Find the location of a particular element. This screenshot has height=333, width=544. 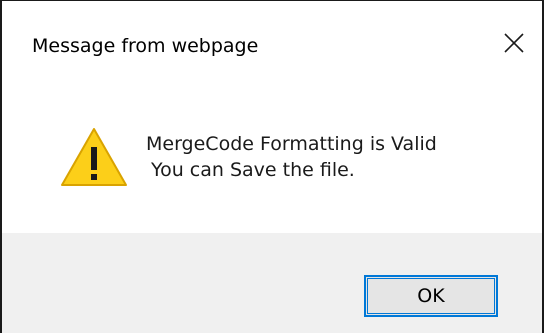

close-icon is located at coordinates (514, 43).